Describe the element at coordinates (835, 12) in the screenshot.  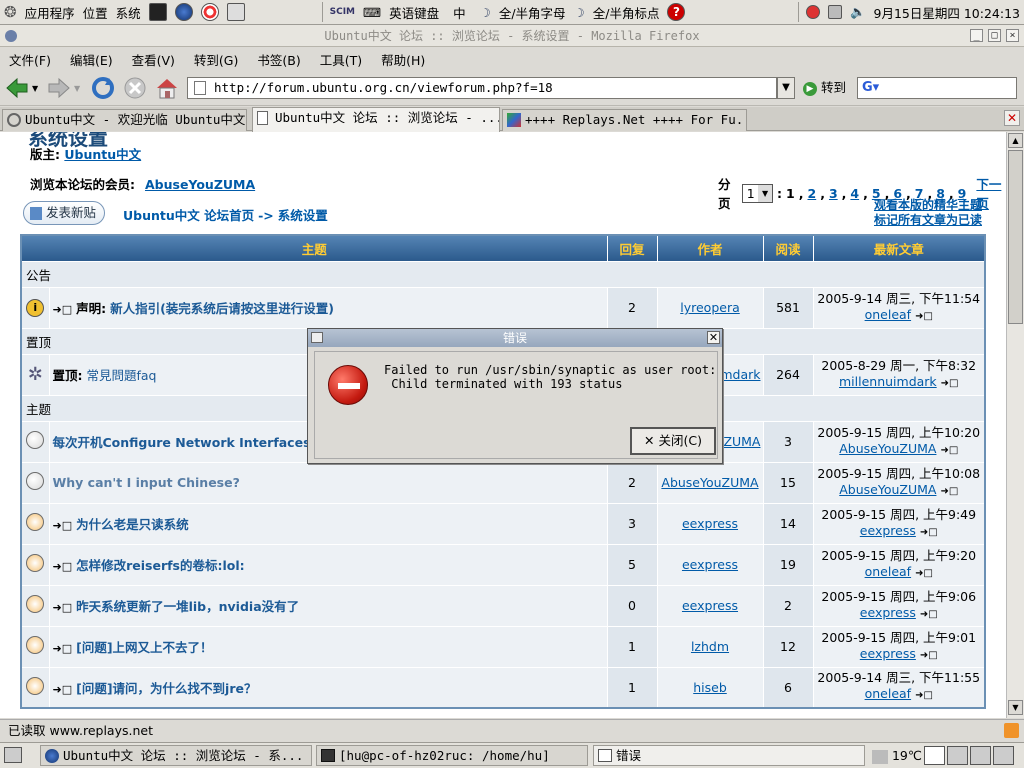
I see `drive-icon` at that location.